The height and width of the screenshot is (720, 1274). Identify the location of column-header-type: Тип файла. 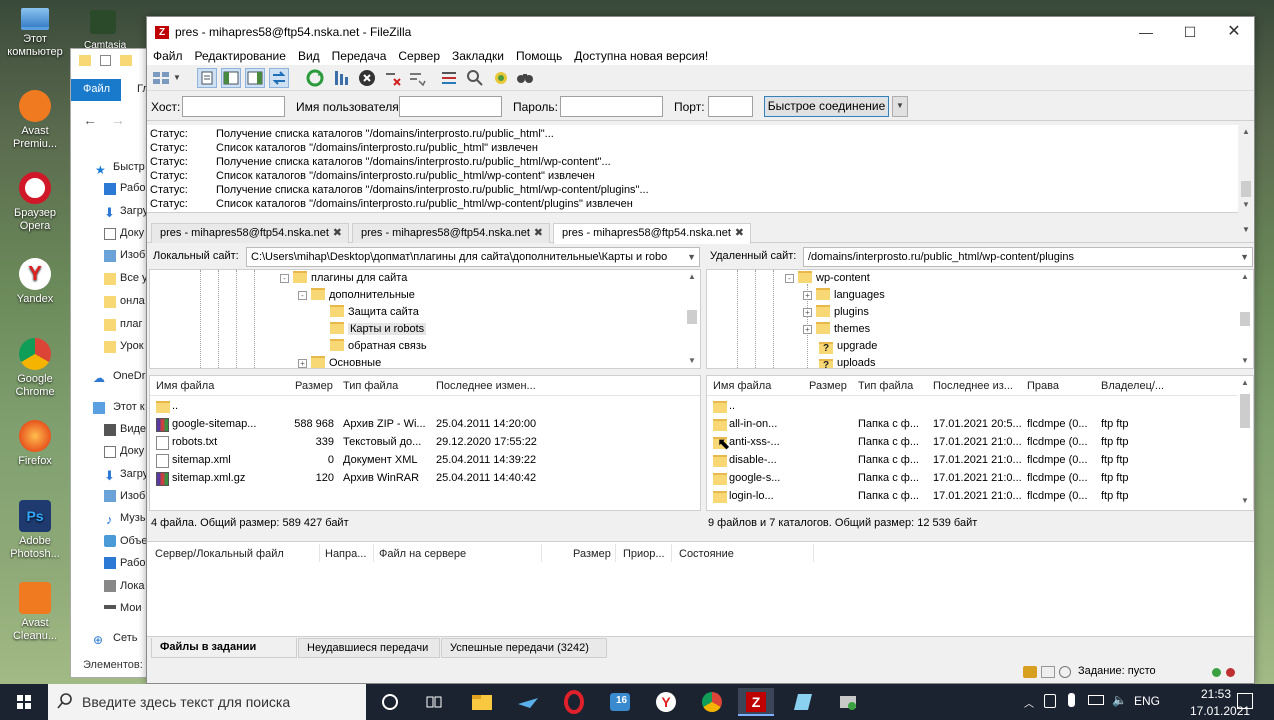
(885, 386).